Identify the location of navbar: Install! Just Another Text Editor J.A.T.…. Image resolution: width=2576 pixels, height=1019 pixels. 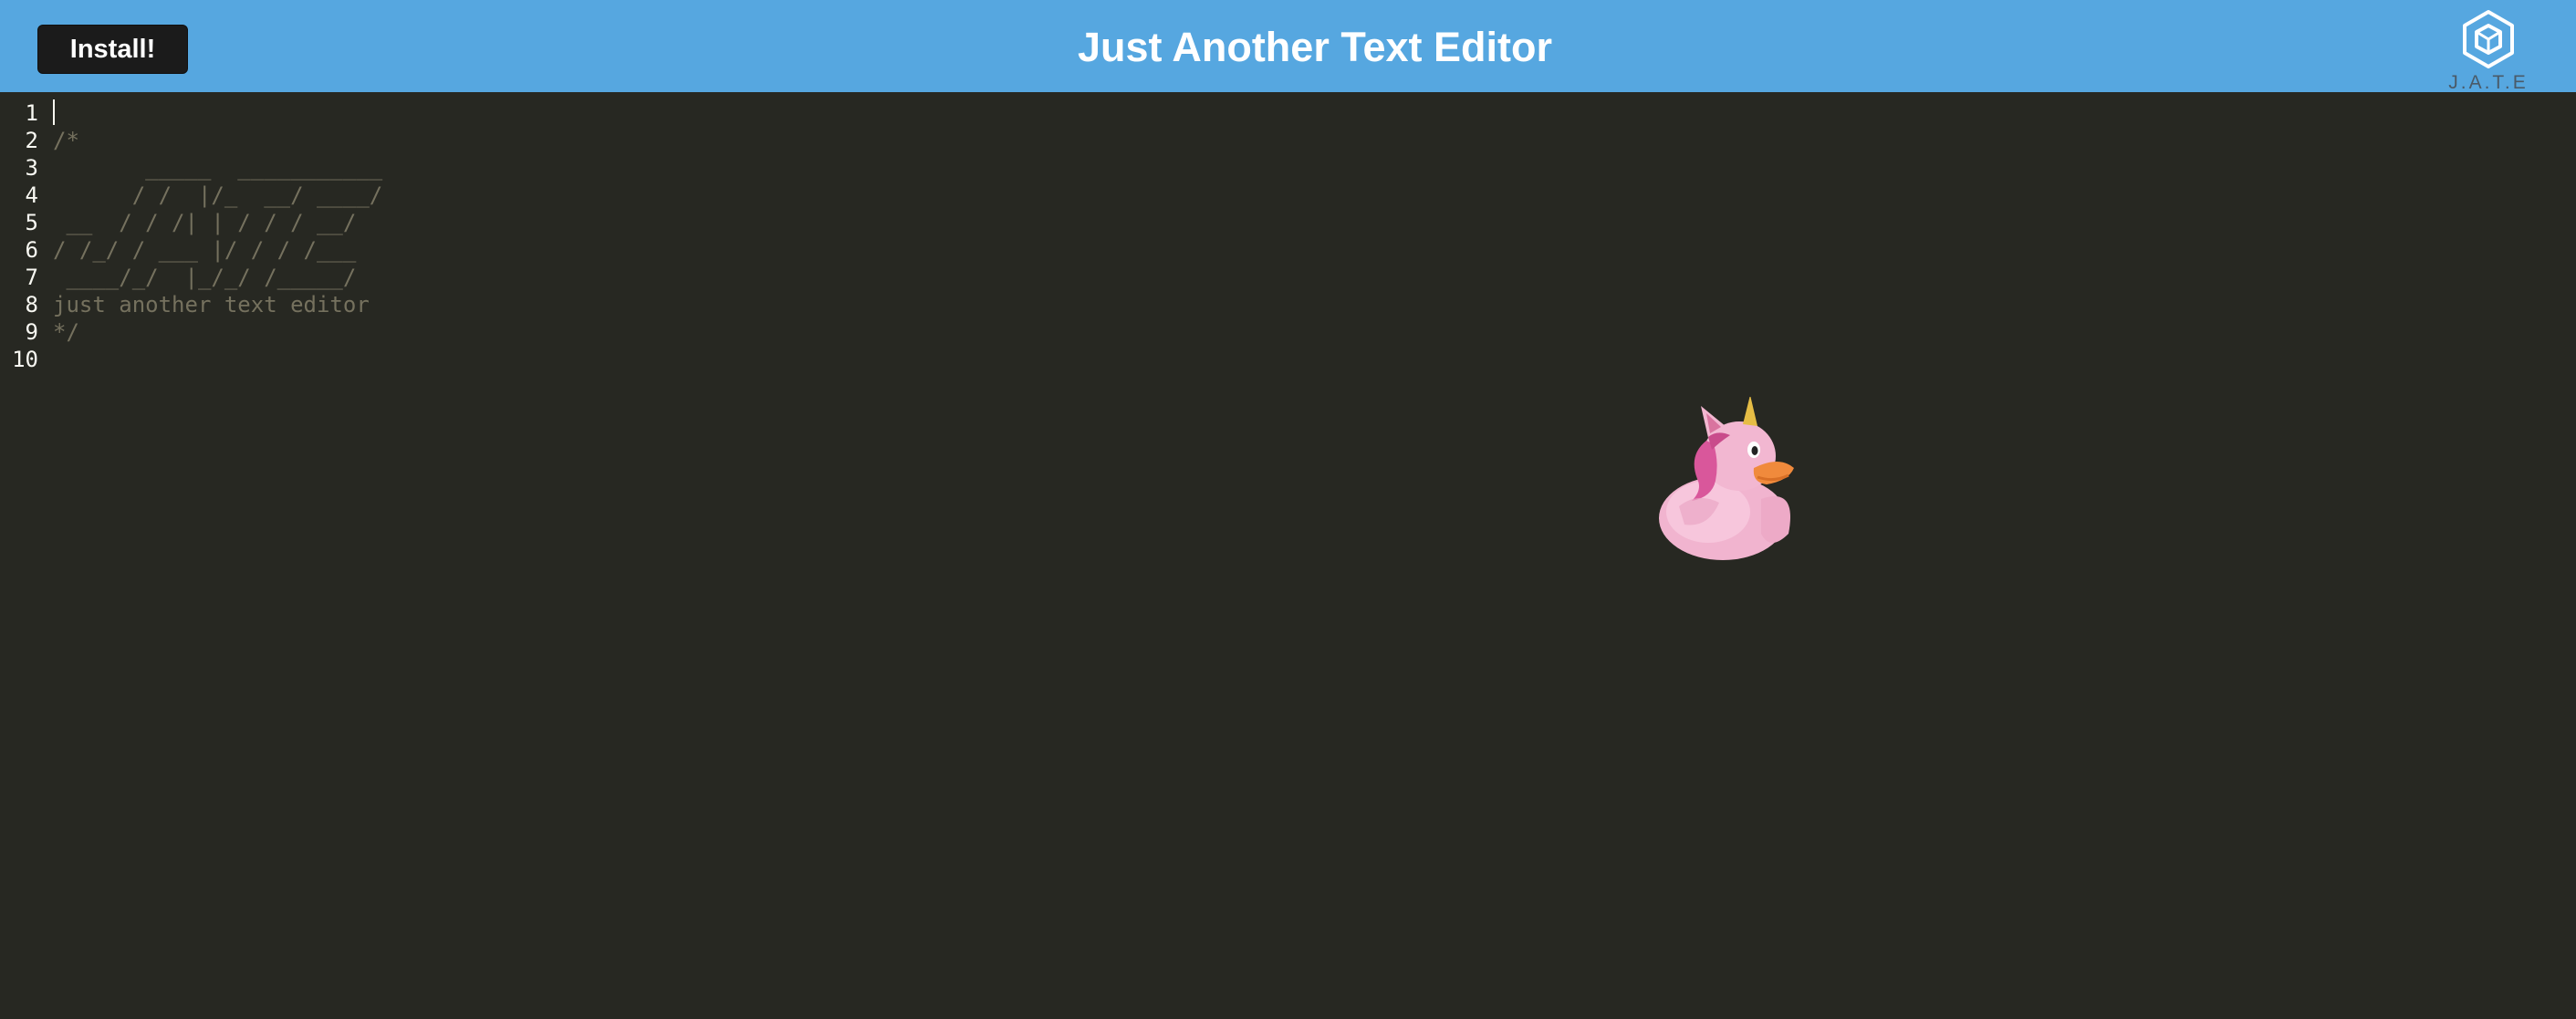
(1288, 46).